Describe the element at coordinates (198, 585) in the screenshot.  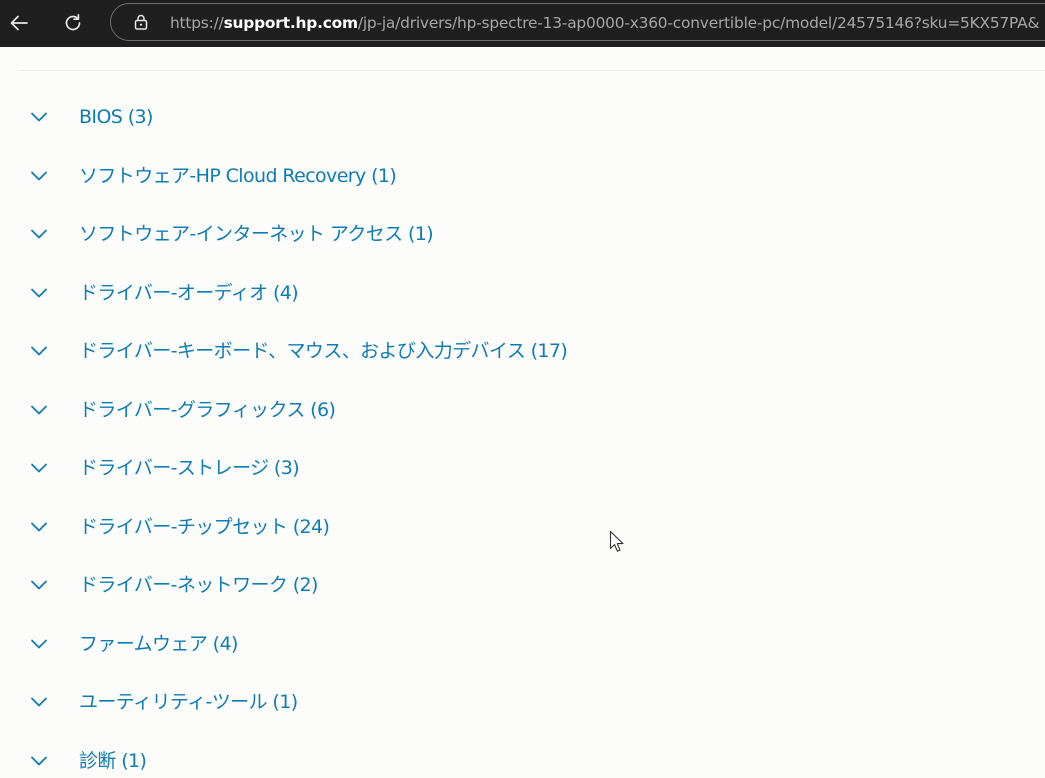
I see `accordion-label: ドライバー-ネットワーク (2)` at that location.